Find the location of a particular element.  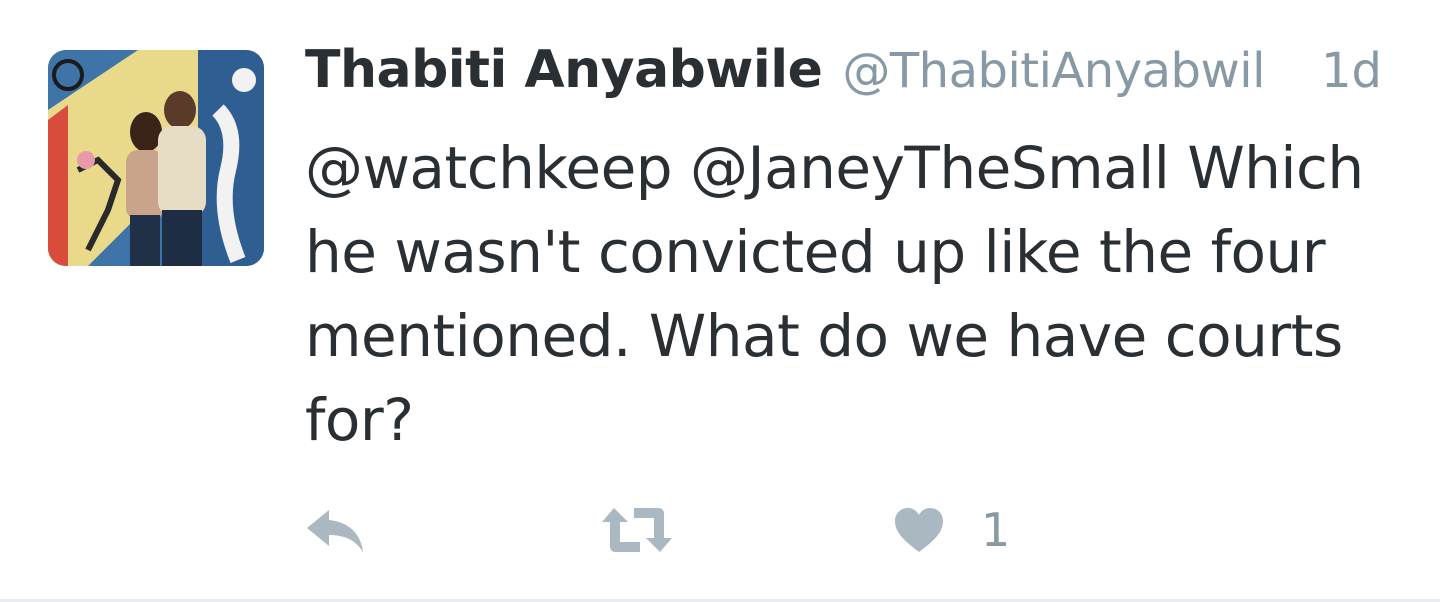

avatar is located at coordinates (156, 158).